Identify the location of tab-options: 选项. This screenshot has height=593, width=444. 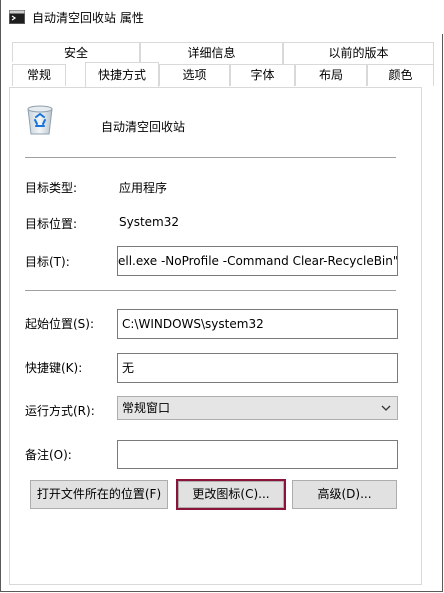
(194, 75).